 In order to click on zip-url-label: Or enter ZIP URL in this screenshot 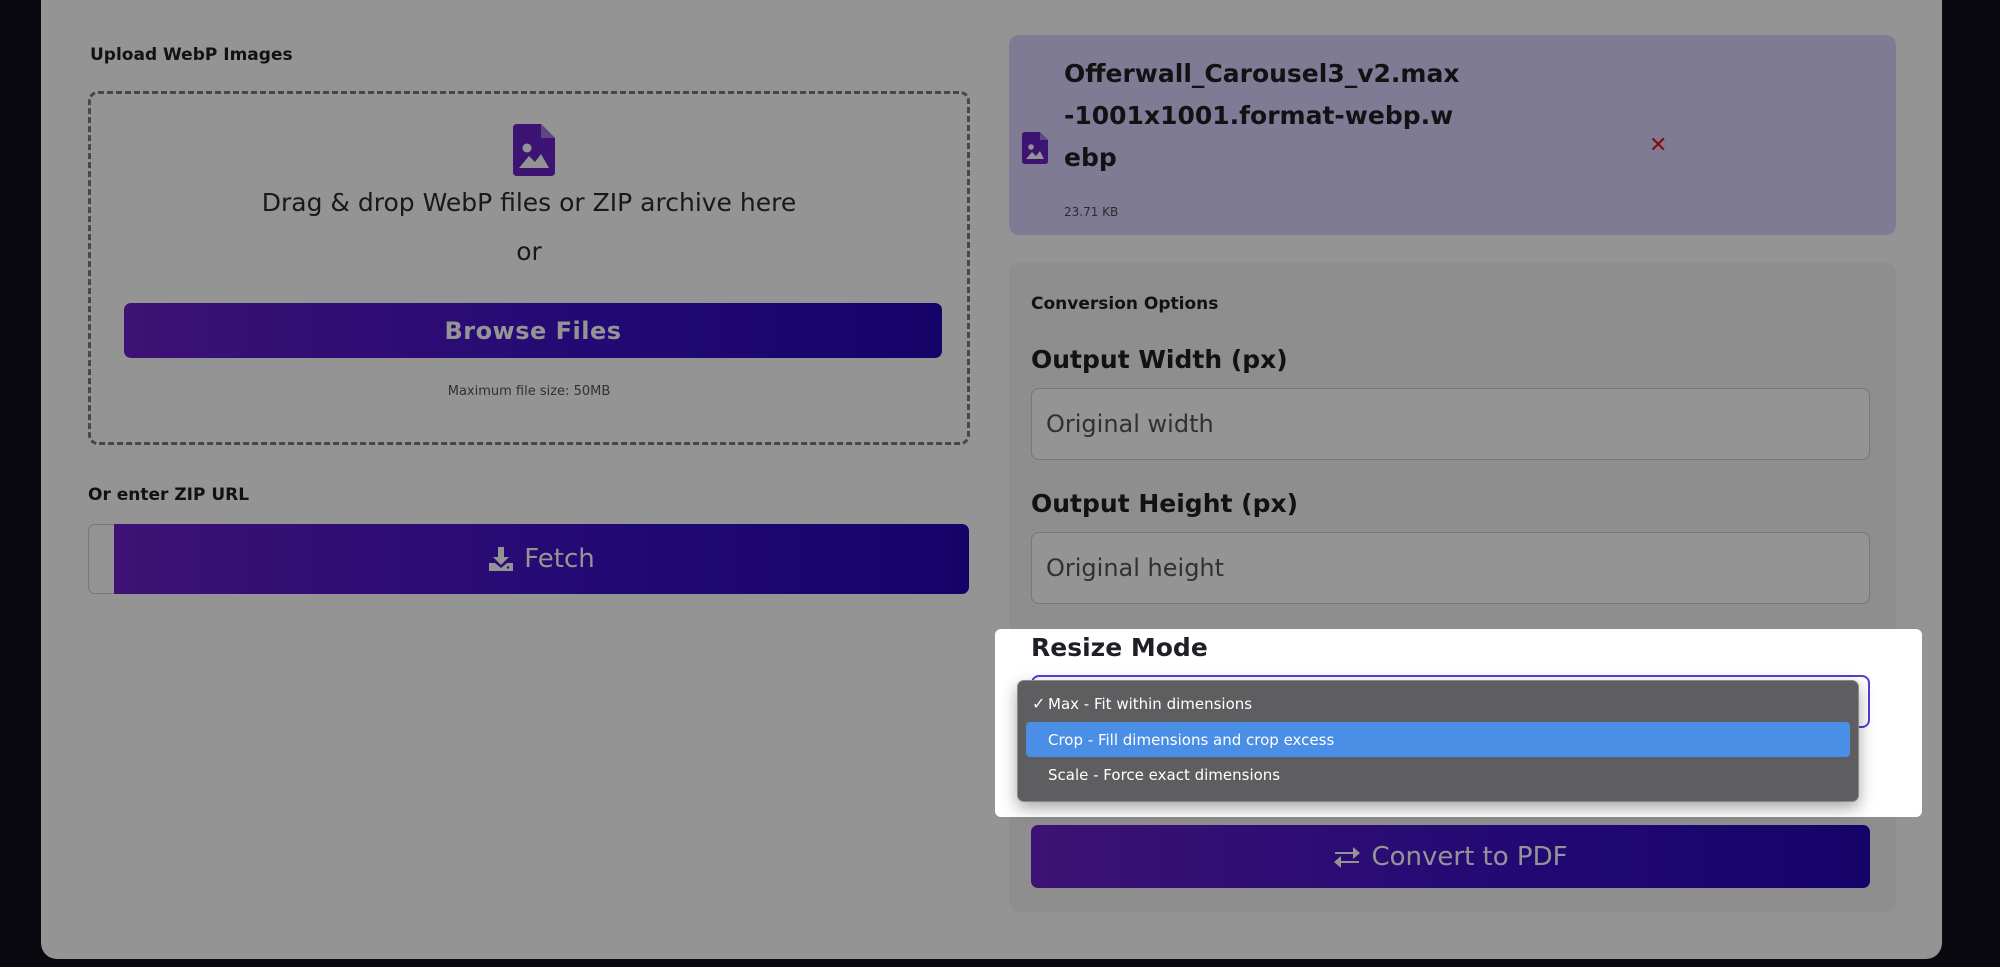, I will do `click(169, 495)`.